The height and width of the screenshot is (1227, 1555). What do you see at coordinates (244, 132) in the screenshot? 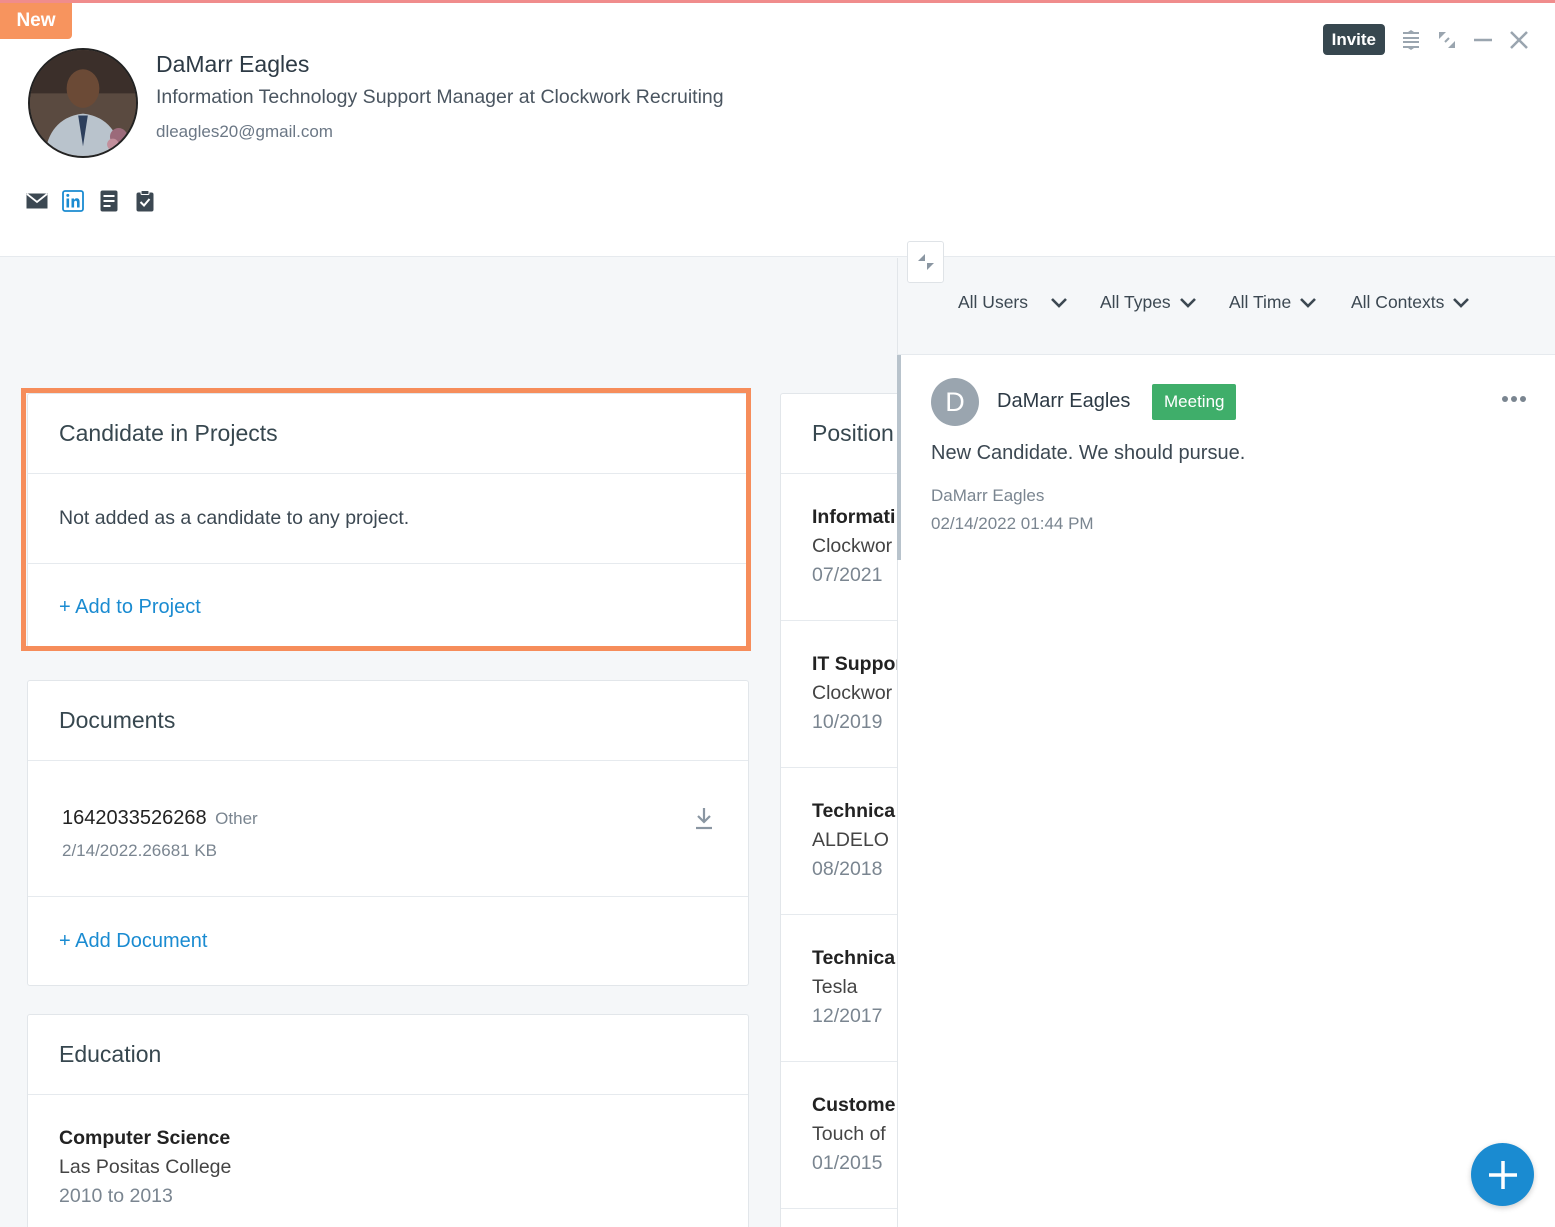
I see `candidate-email: dleagles20@gmail.com` at bounding box center [244, 132].